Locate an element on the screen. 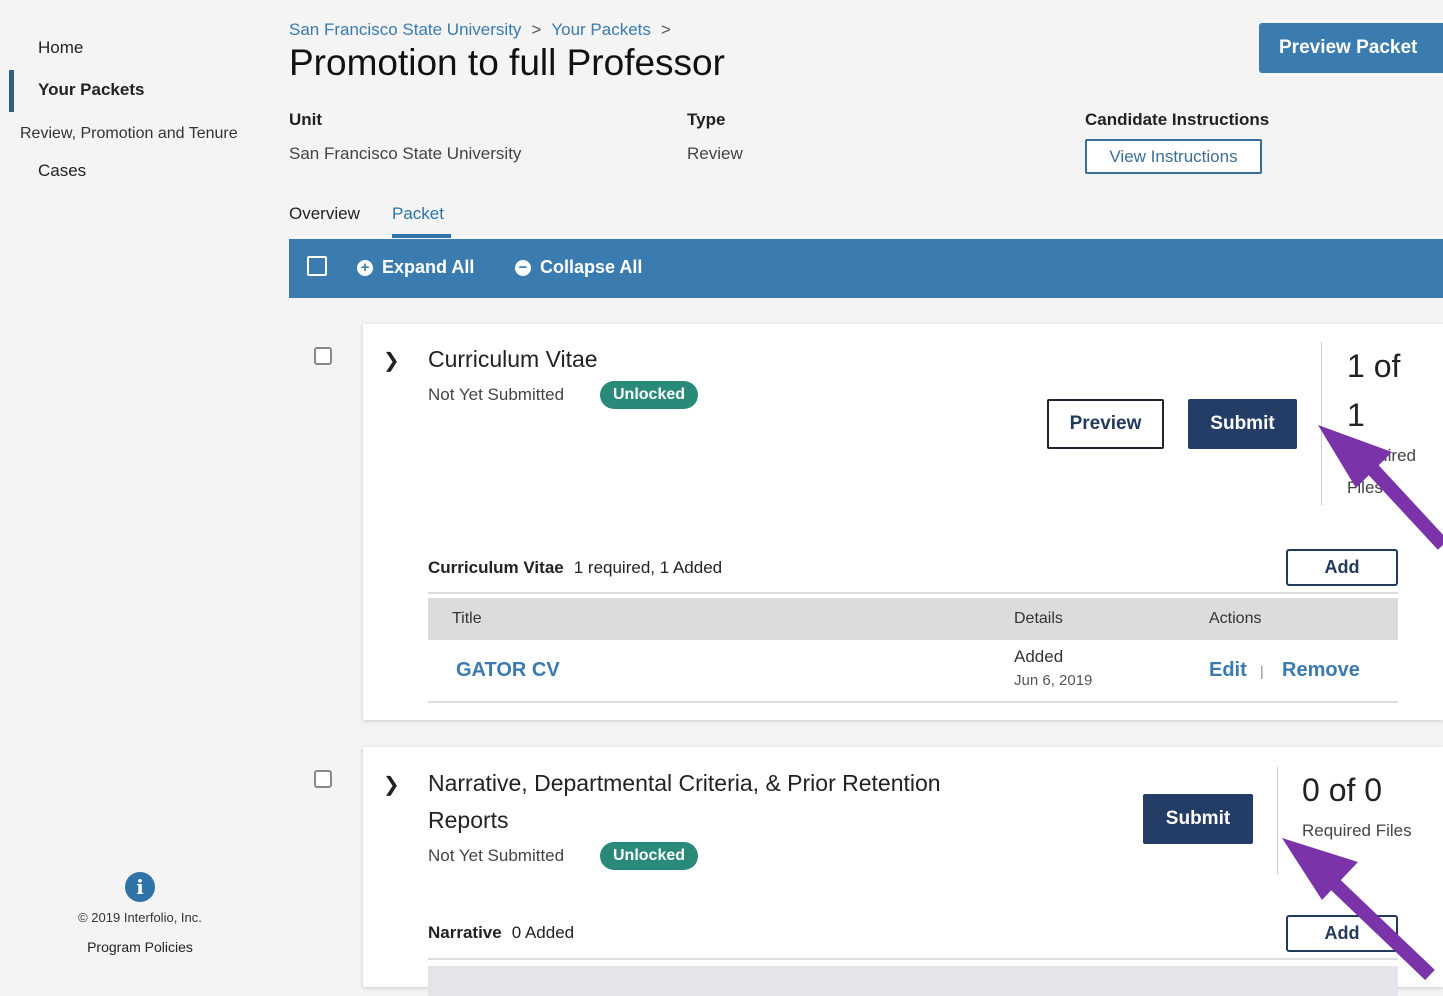 This screenshot has height=996, width=1443. list-header-name: Narrative is located at coordinates (465, 932).